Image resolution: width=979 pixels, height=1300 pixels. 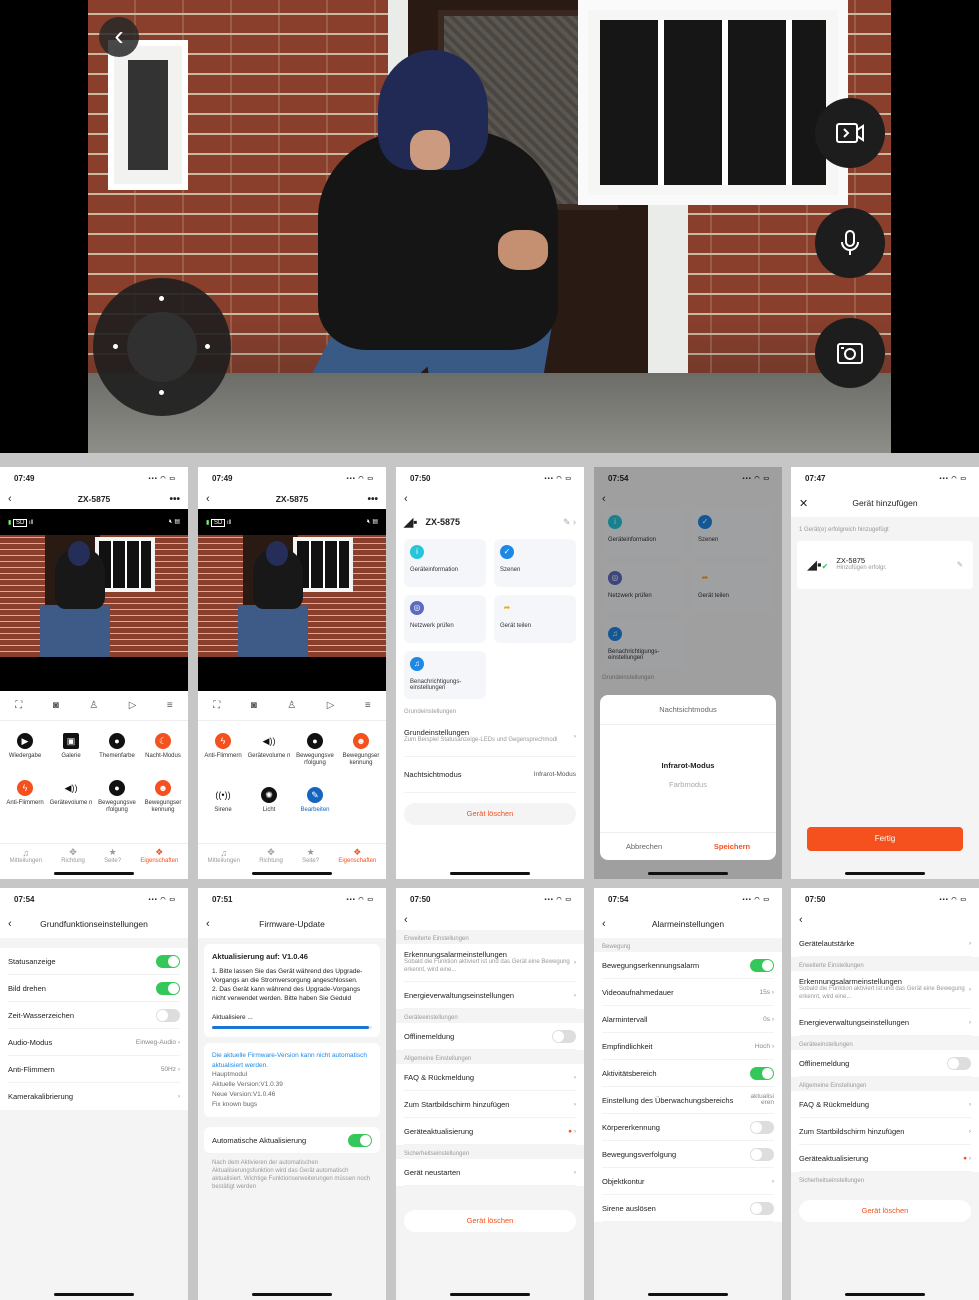 What do you see at coordinates (369, 522) in the screenshot?
I see `mute-icon: 🔇︎` at bounding box center [369, 522].